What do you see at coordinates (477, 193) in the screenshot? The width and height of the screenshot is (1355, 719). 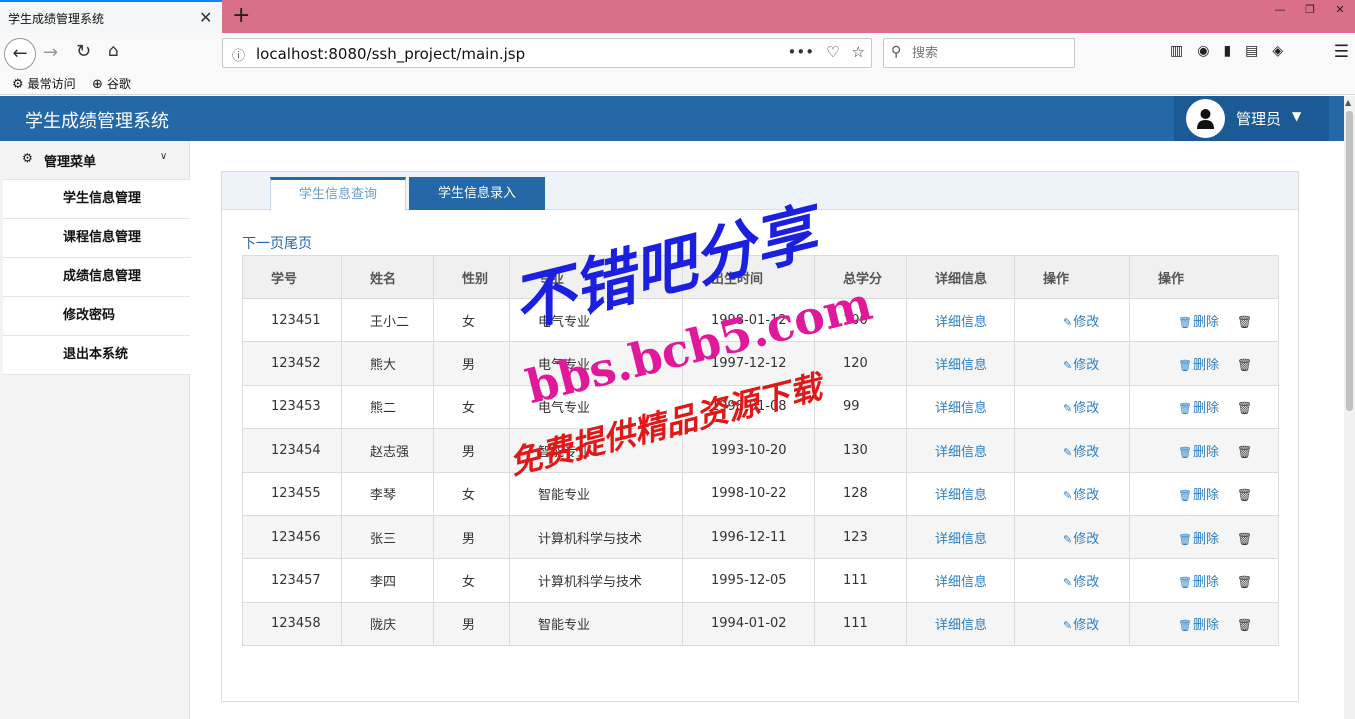 I see `tab-student-entry: 学生信息录入` at bounding box center [477, 193].